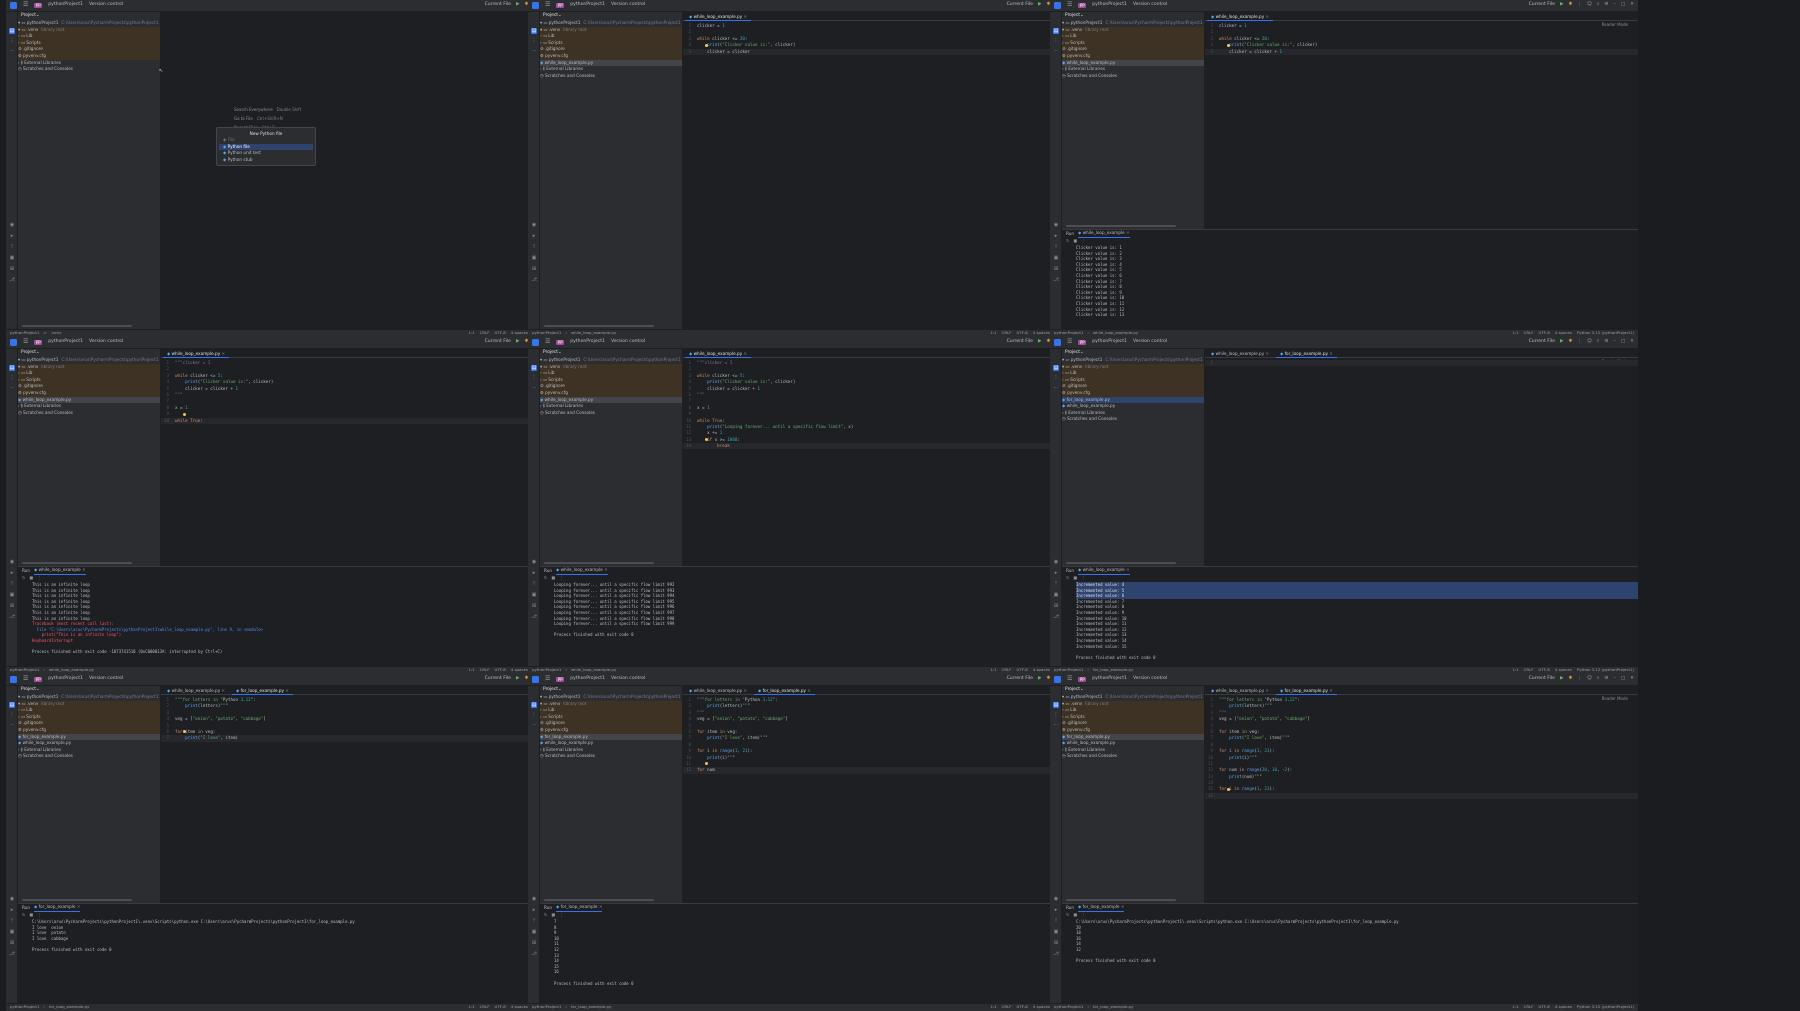 Image resolution: width=1800 pixels, height=1011 pixels. What do you see at coordinates (60, 571) in the screenshot?
I see `run-tab: ◆ while_loop_example ✕` at bounding box center [60, 571].